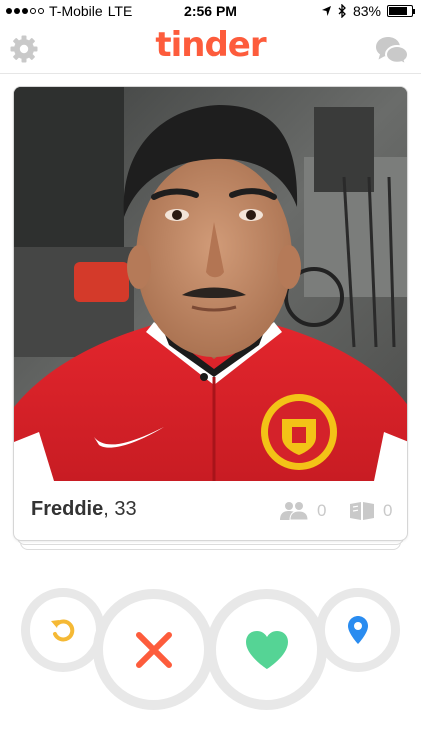 The image size is (421, 750). I want to click on shared-friends-count: 0, so click(322, 510).